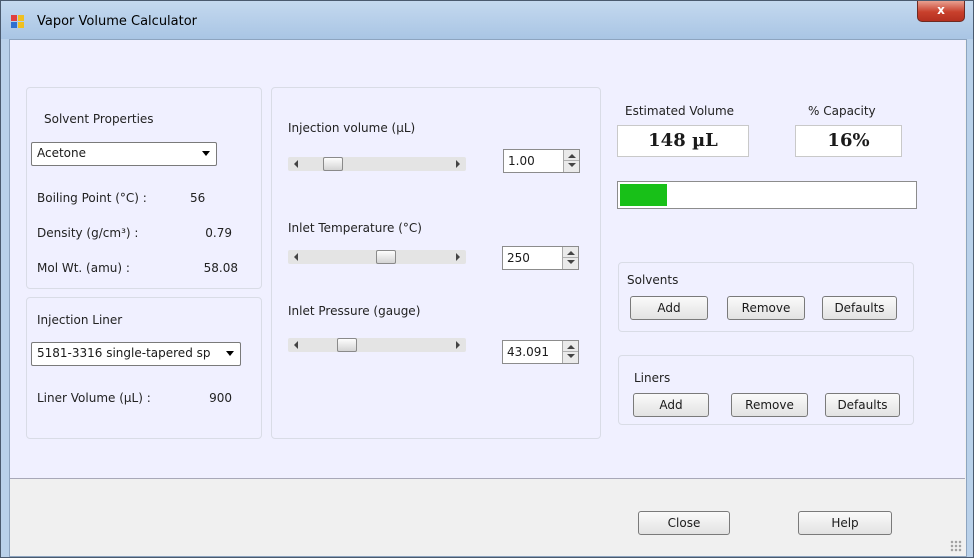 This screenshot has height=558, width=974. What do you see at coordinates (521, 161) in the screenshot?
I see `injection-volume-value: 1.00` at bounding box center [521, 161].